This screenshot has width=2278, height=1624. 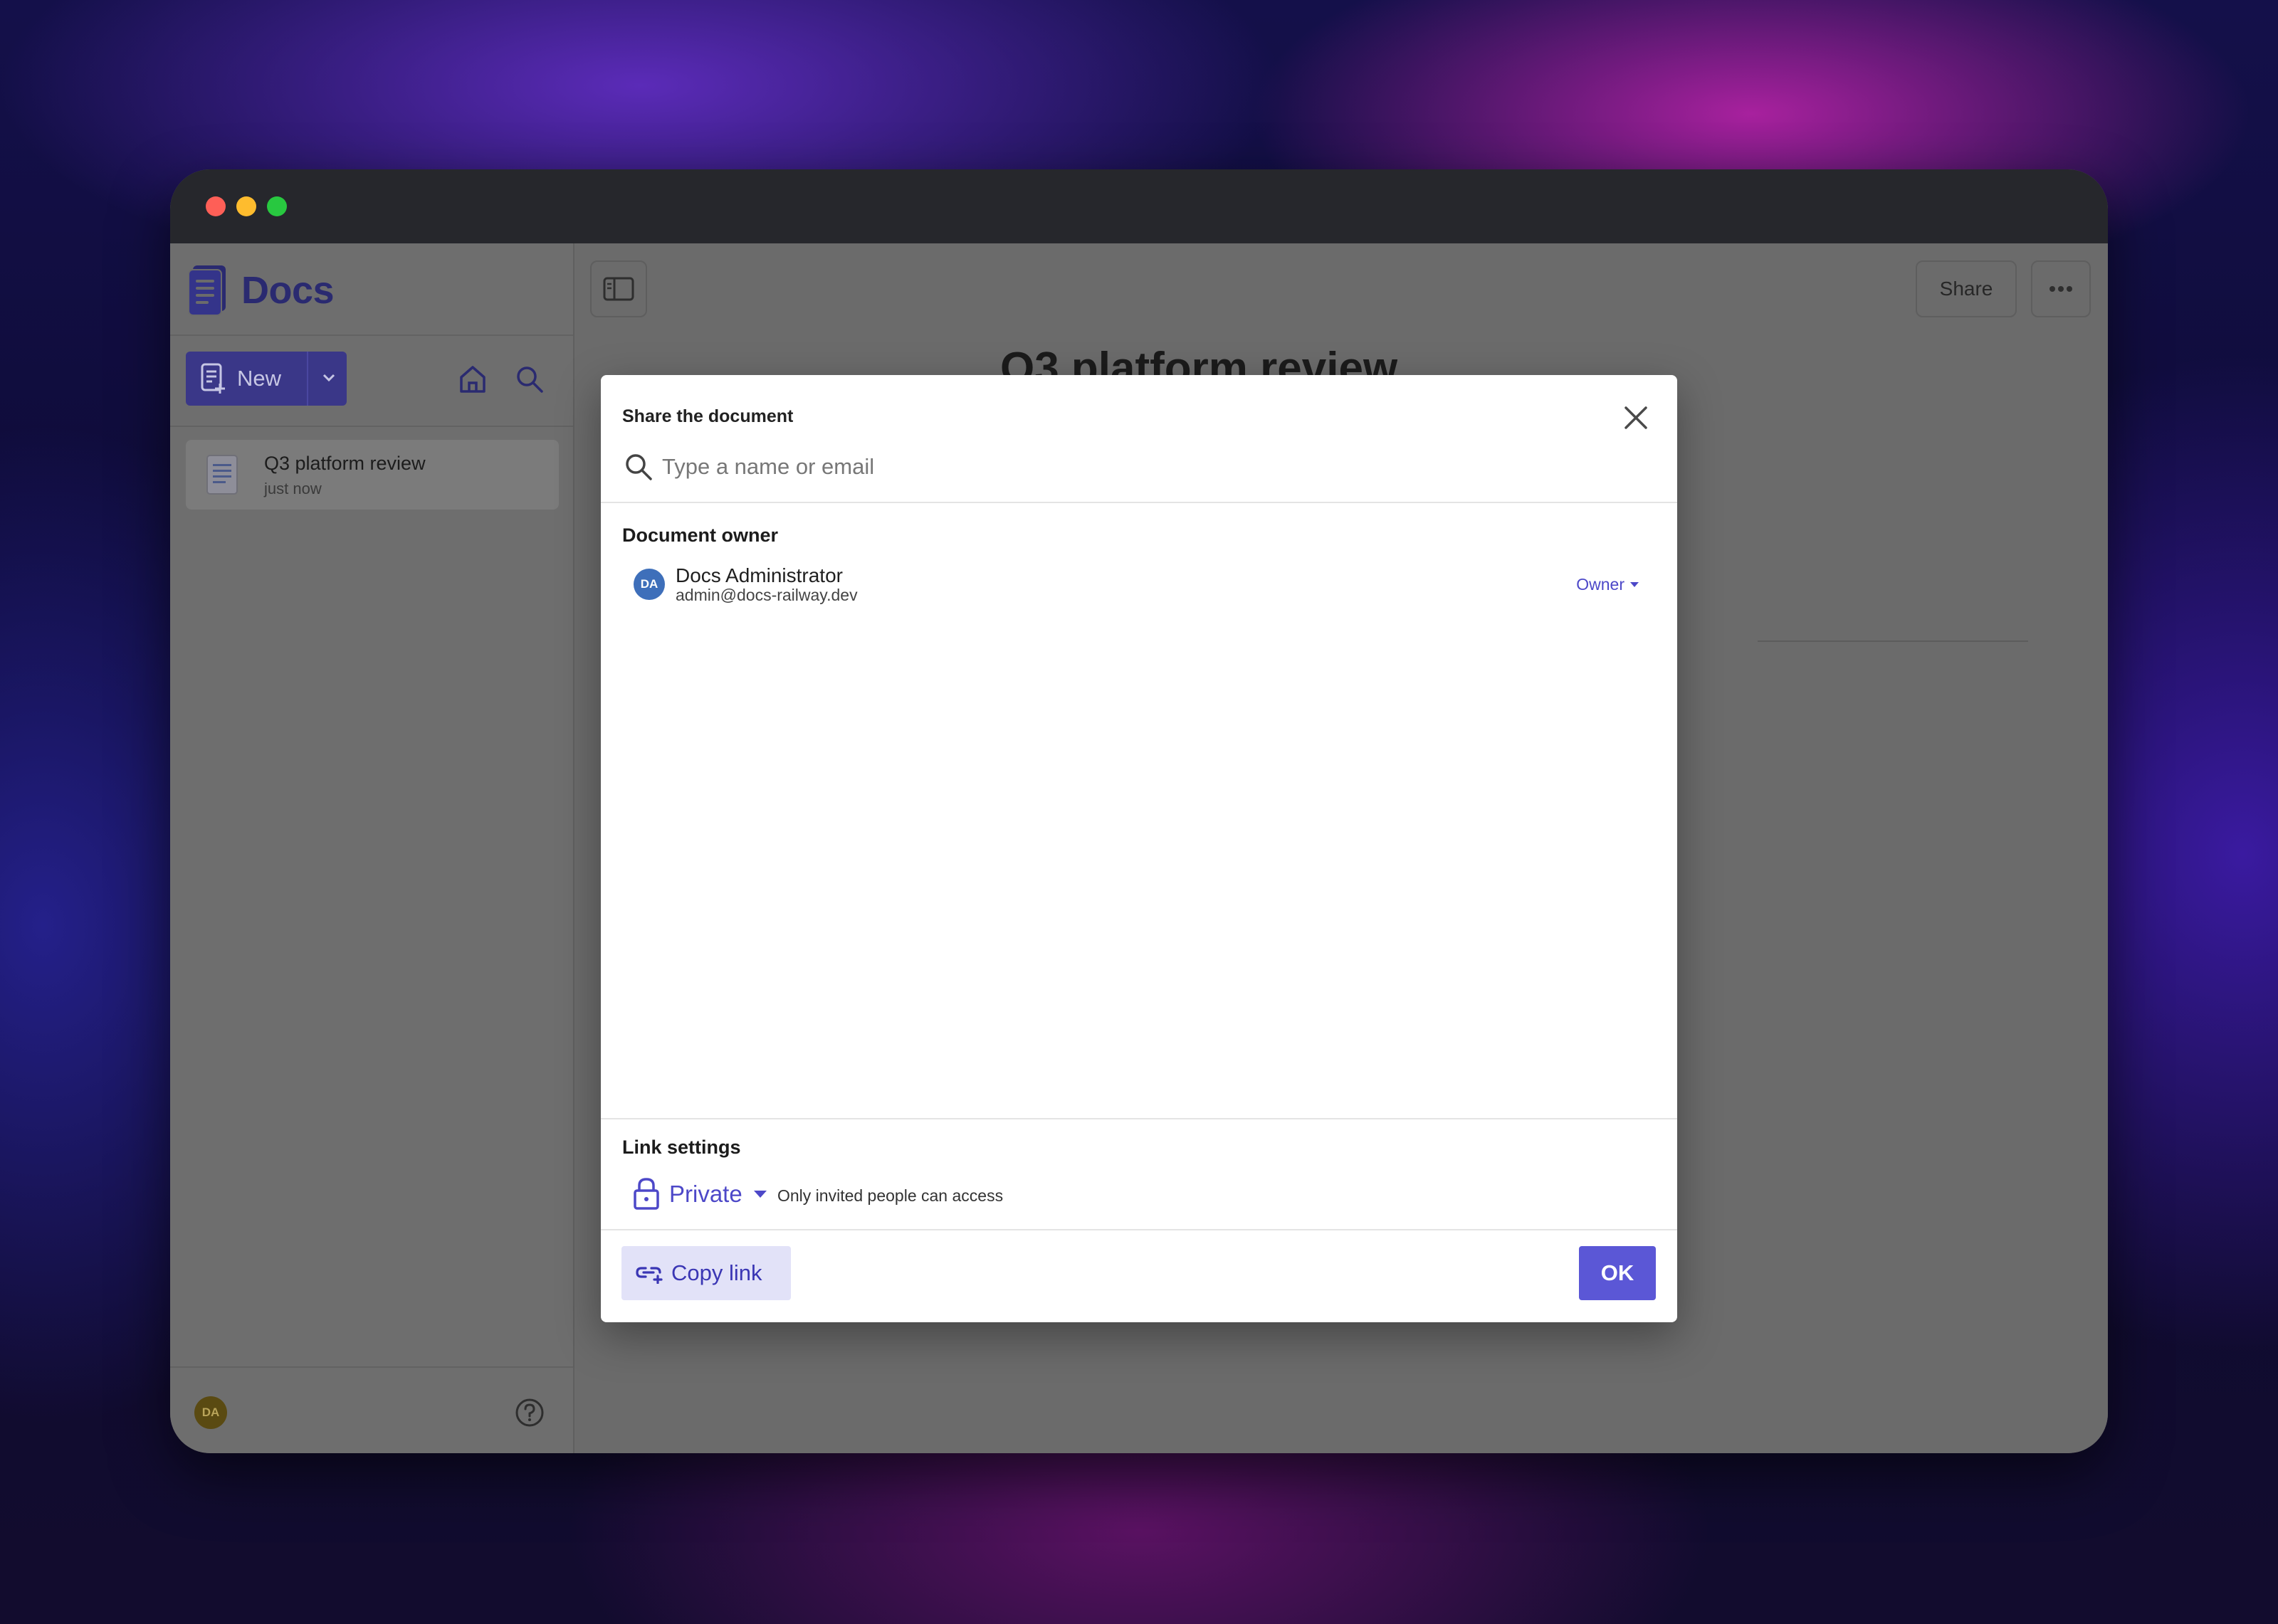 What do you see at coordinates (767, 595) in the screenshot?
I see `owner-email: admin@docs-railway.dev` at bounding box center [767, 595].